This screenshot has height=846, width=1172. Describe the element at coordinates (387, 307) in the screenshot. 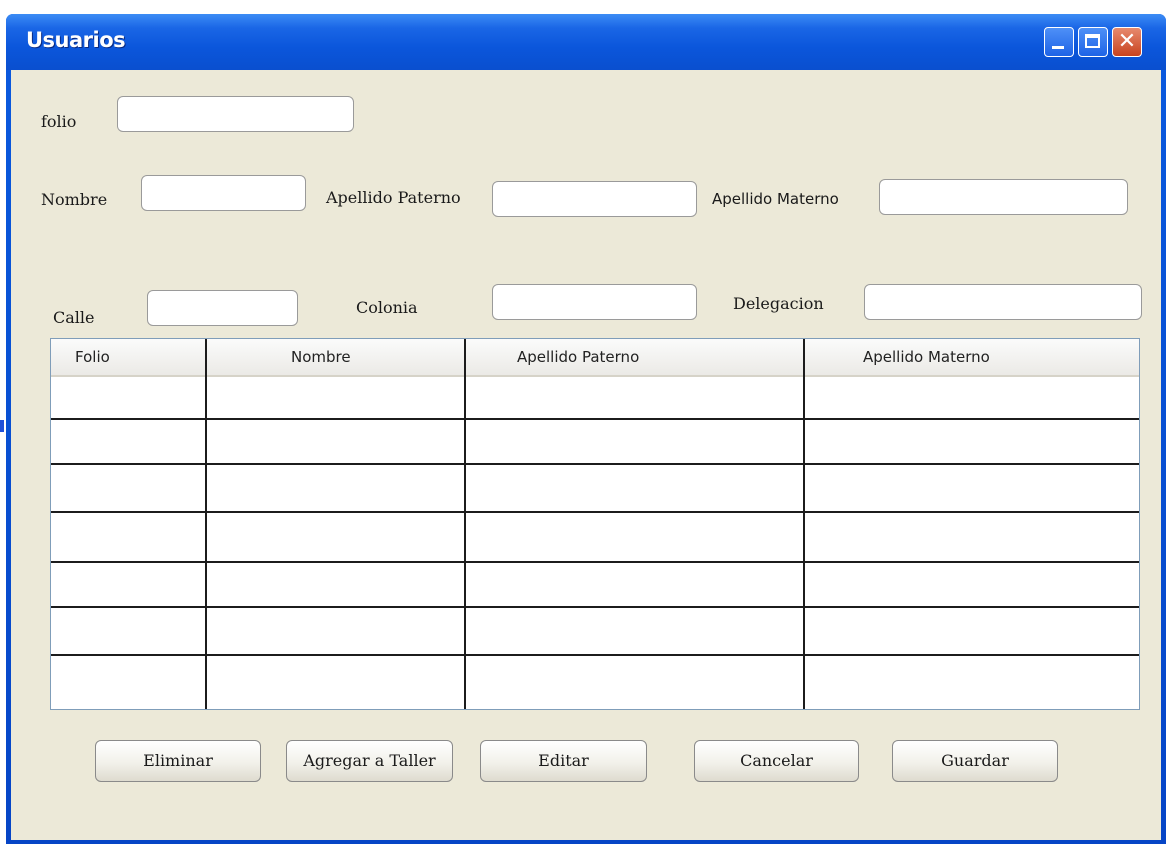

I see `colonia-label: Colonia` at that location.